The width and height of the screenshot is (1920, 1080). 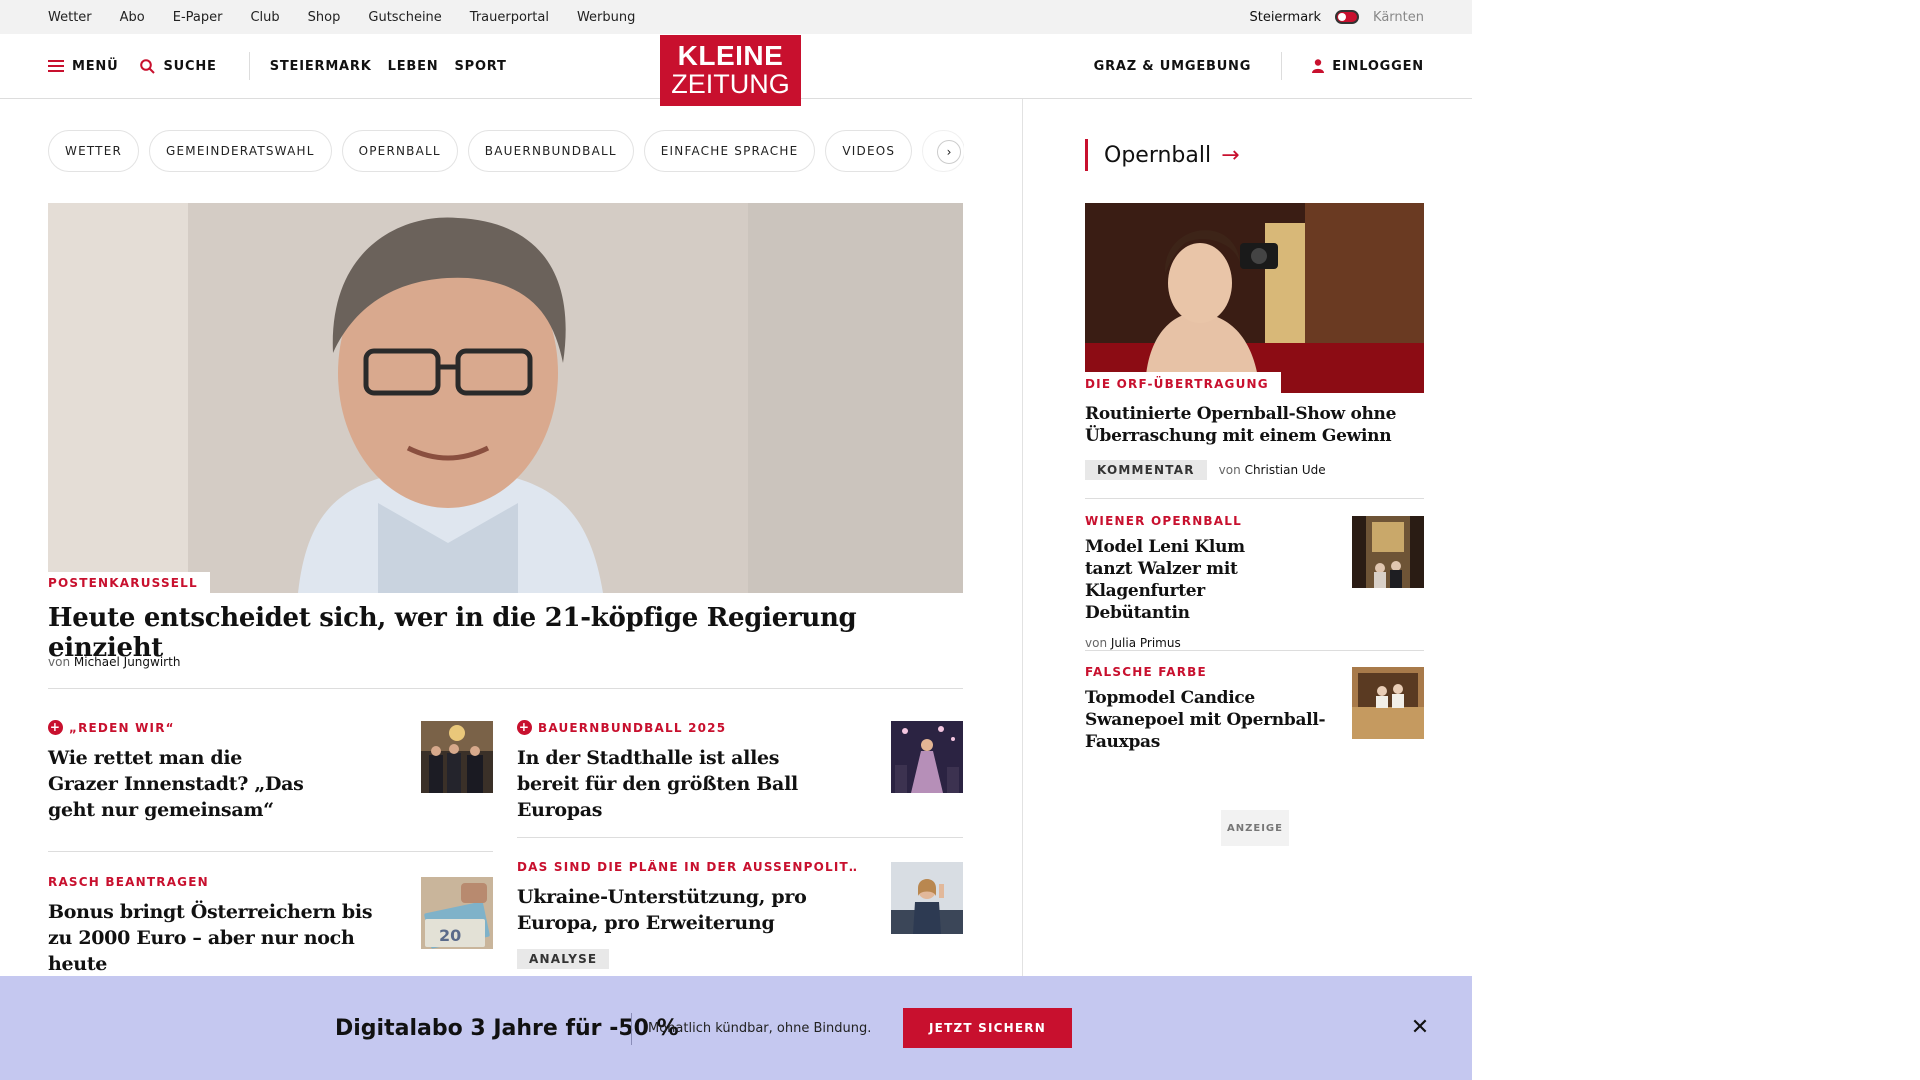 What do you see at coordinates (198, 17) in the screenshot?
I see `utility-link-epaper: E-Paper` at bounding box center [198, 17].